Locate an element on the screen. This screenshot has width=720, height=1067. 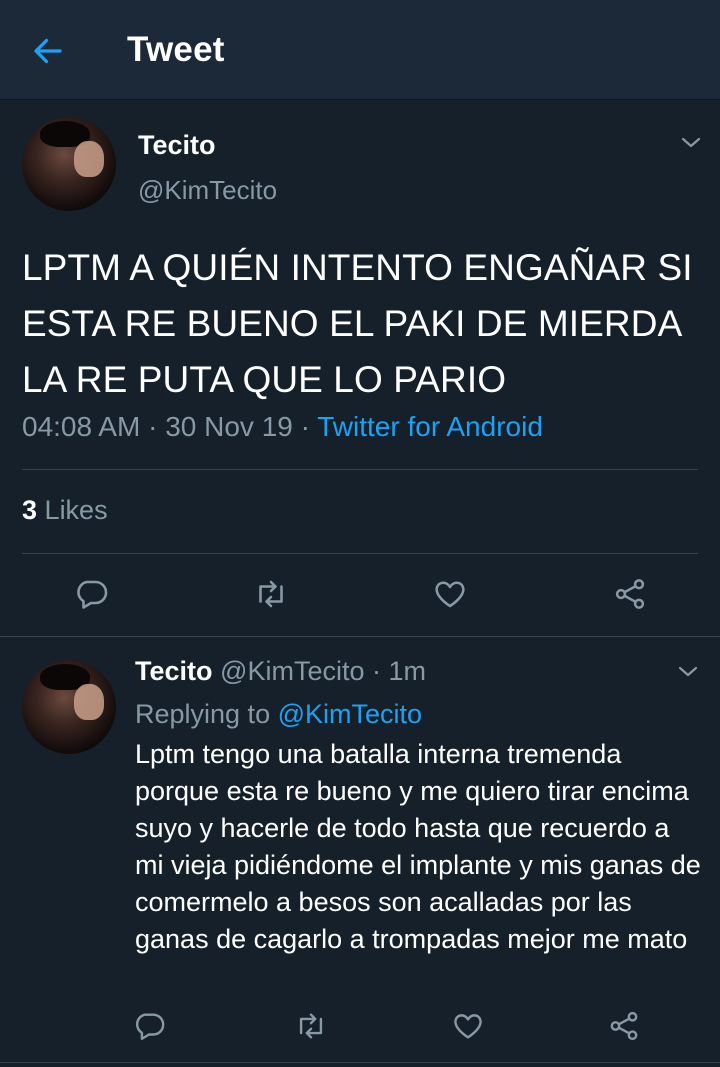
likes-label: Likes is located at coordinates (76, 510).